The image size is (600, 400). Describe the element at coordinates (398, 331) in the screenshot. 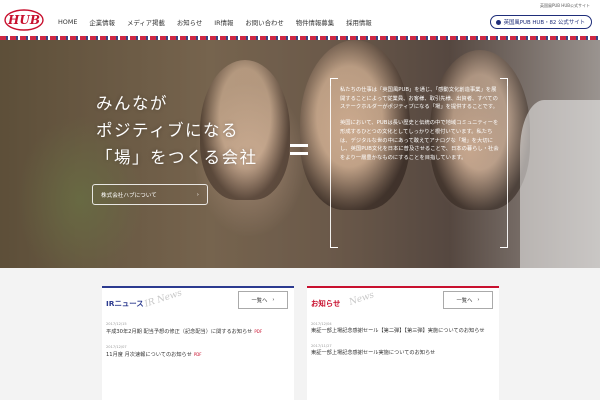

I see `item-title: 東証一部上場記念感謝セール【第二弾】【第三弾】実施についてのお知らせ` at that location.